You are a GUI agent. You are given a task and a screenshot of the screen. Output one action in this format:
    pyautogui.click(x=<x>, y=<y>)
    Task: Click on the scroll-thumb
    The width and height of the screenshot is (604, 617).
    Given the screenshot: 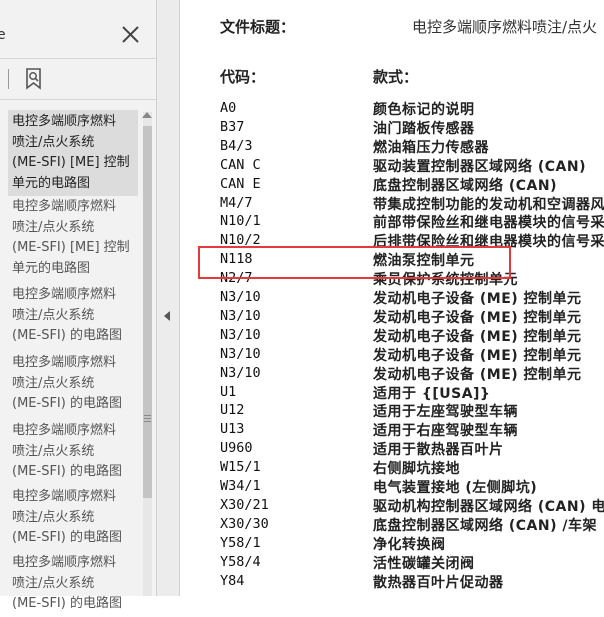 What is the action you would take?
    pyautogui.click(x=147, y=312)
    